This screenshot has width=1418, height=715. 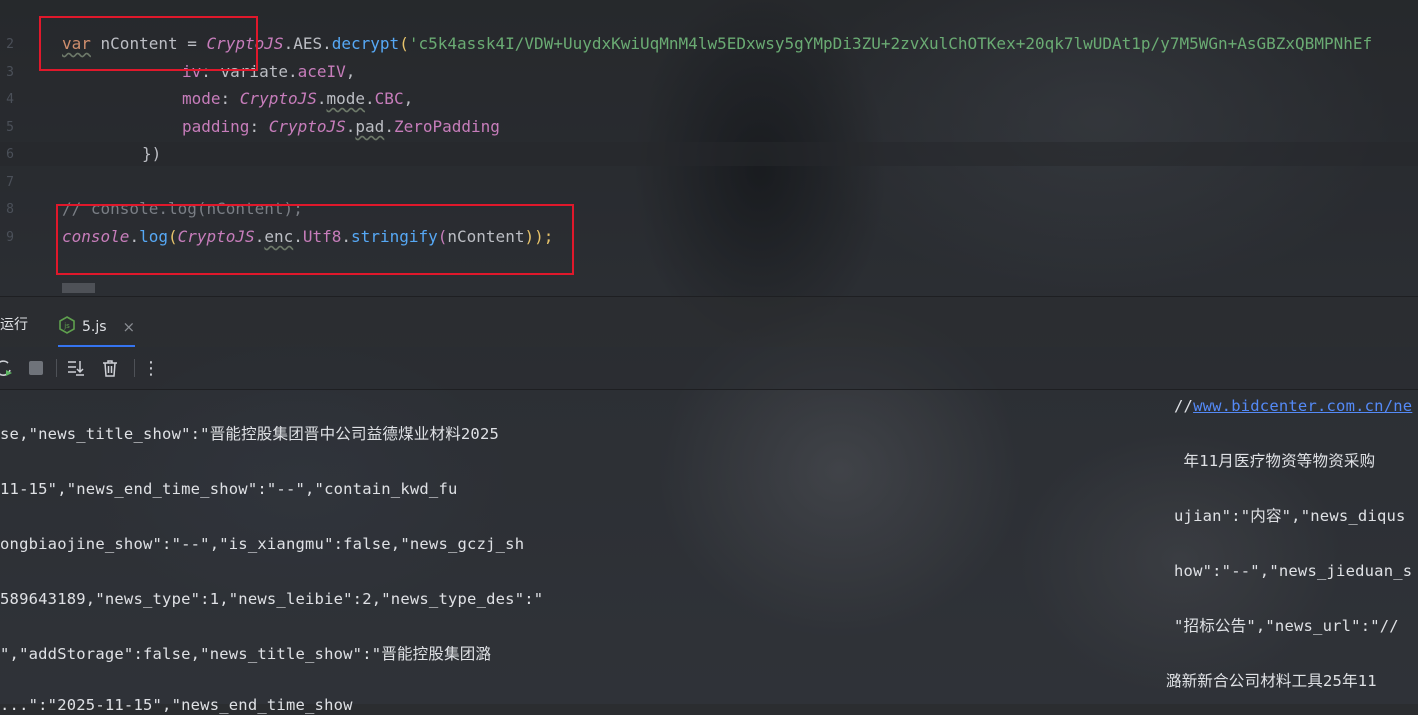 I want to click on console-url-link: www.bidcenter.com.cn/ne, so click(x=1302, y=406).